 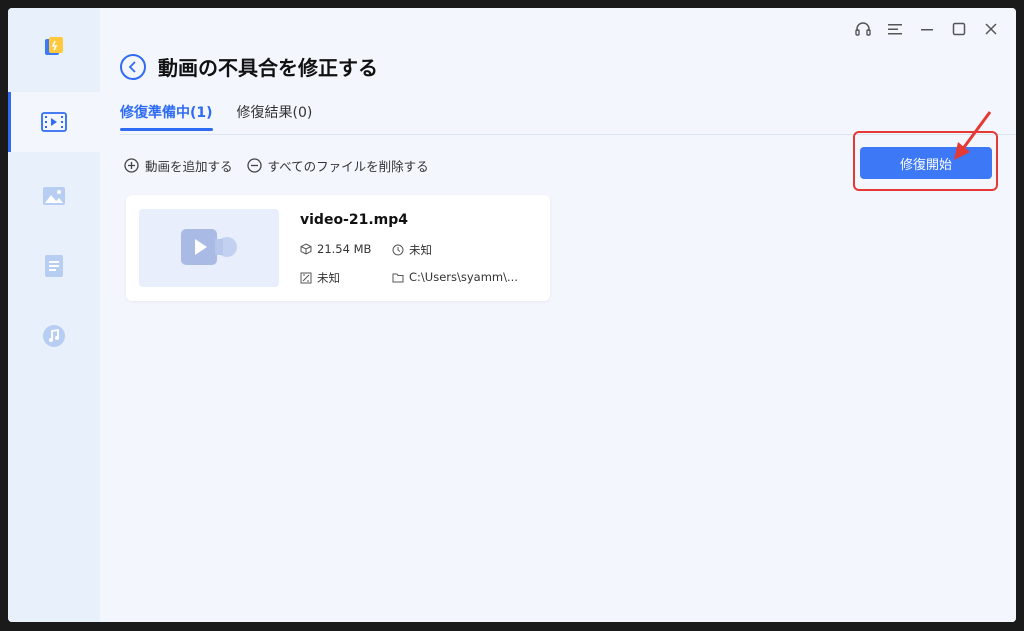 What do you see at coordinates (306, 249) in the screenshot?
I see `cube-icon` at bounding box center [306, 249].